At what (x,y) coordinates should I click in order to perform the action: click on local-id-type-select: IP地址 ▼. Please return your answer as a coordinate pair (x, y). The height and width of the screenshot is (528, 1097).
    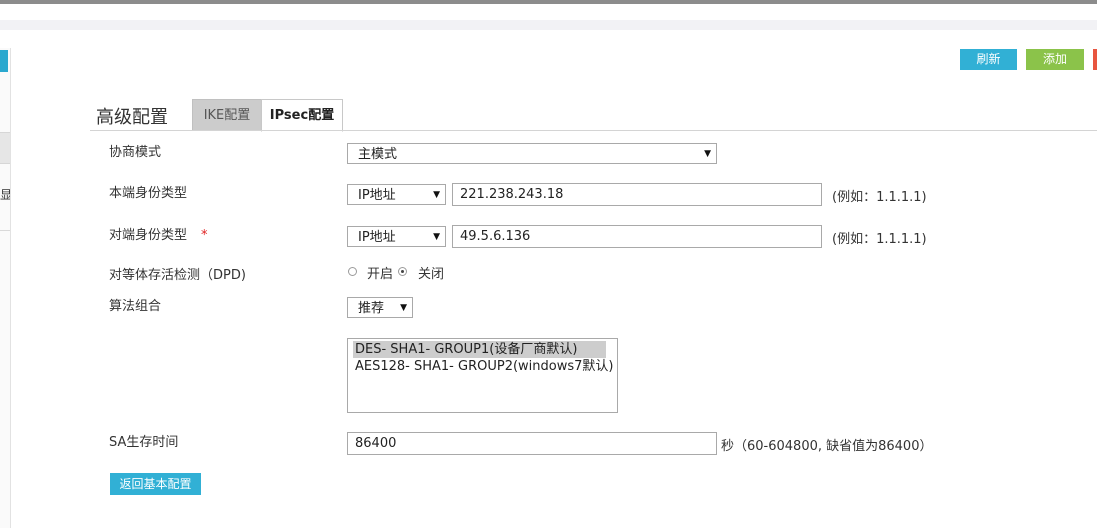
    Looking at the image, I should click on (396, 194).